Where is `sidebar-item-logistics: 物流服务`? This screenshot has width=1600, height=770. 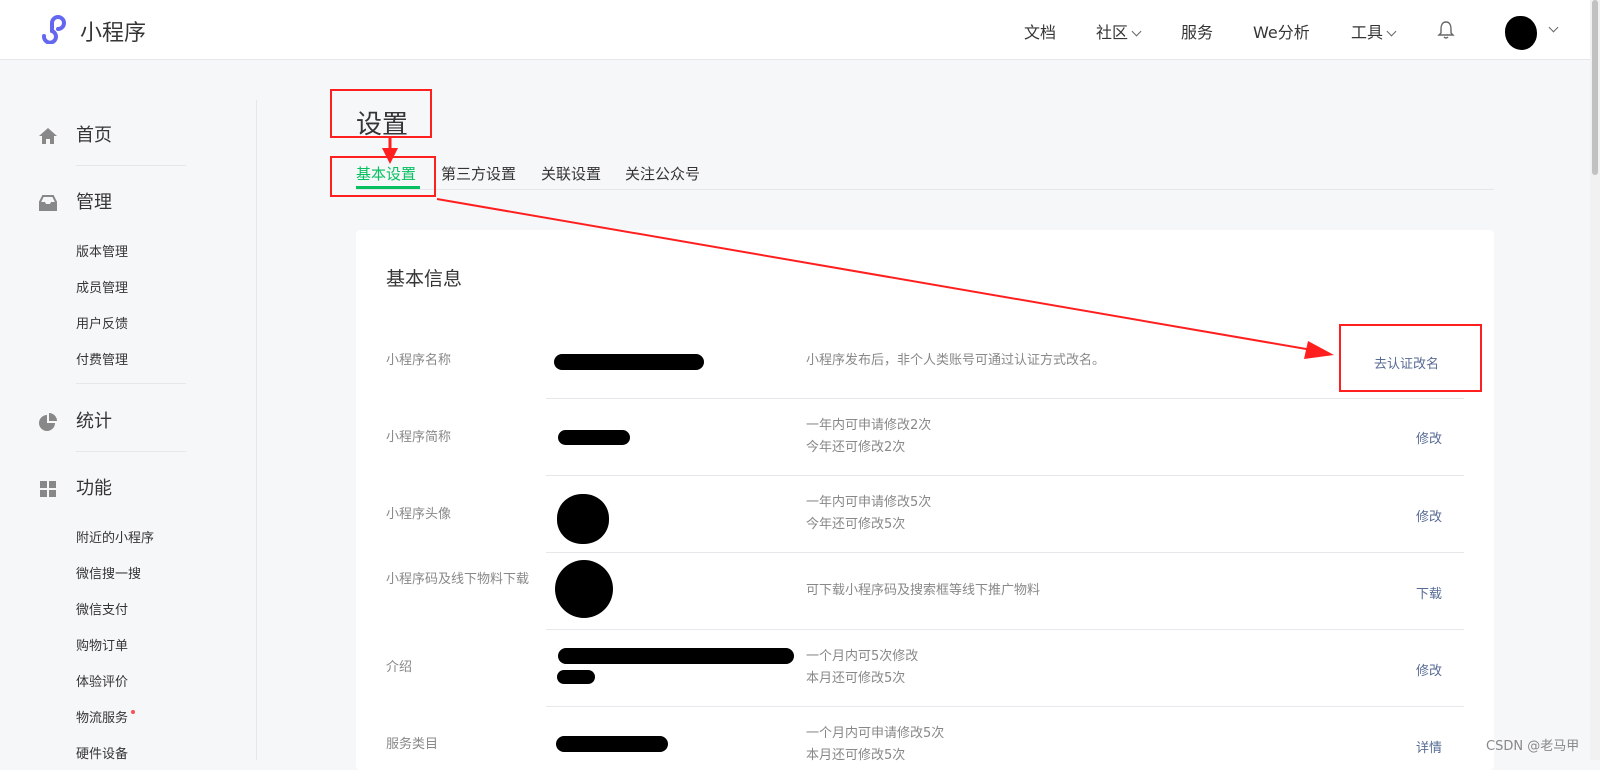 sidebar-item-logistics: 物流服务 is located at coordinates (106, 716).